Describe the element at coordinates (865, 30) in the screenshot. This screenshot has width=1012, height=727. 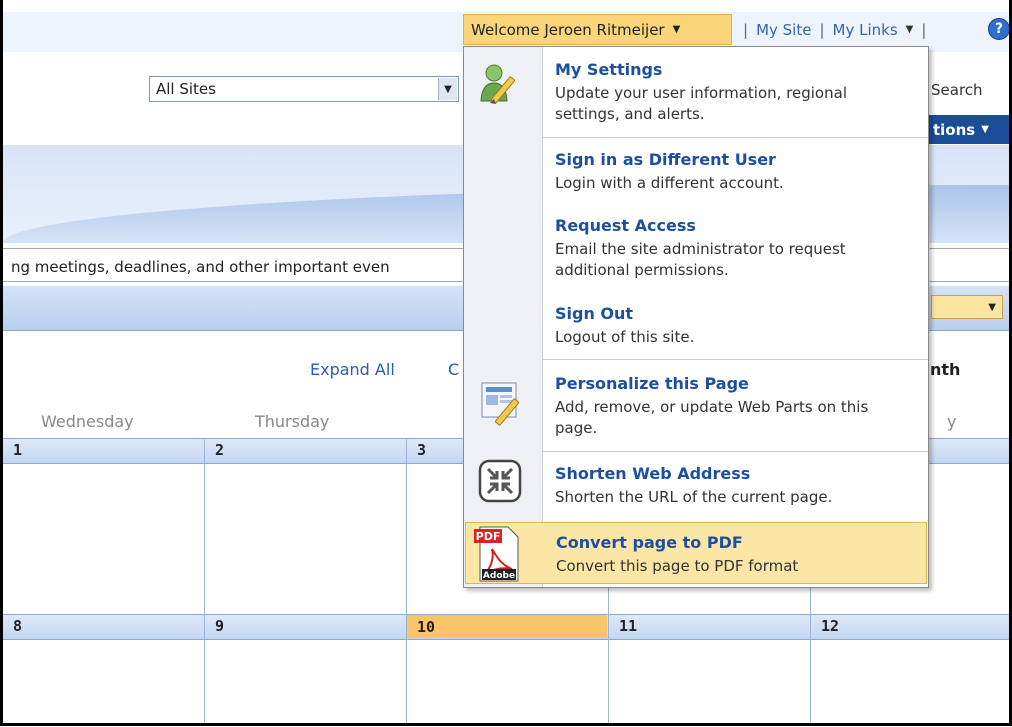
I see `my-links-link: My Links` at that location.